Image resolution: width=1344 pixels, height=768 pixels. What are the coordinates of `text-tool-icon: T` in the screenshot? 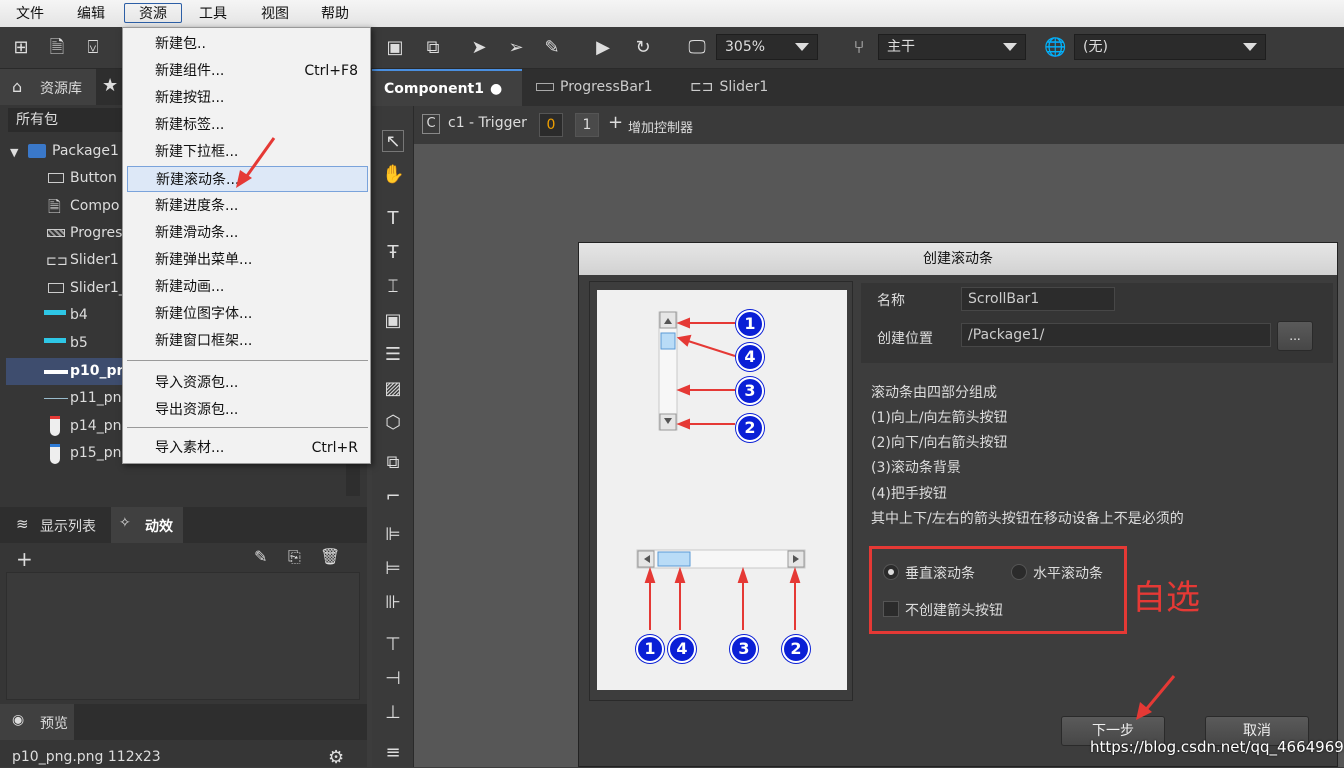 It's located at (393, 219).